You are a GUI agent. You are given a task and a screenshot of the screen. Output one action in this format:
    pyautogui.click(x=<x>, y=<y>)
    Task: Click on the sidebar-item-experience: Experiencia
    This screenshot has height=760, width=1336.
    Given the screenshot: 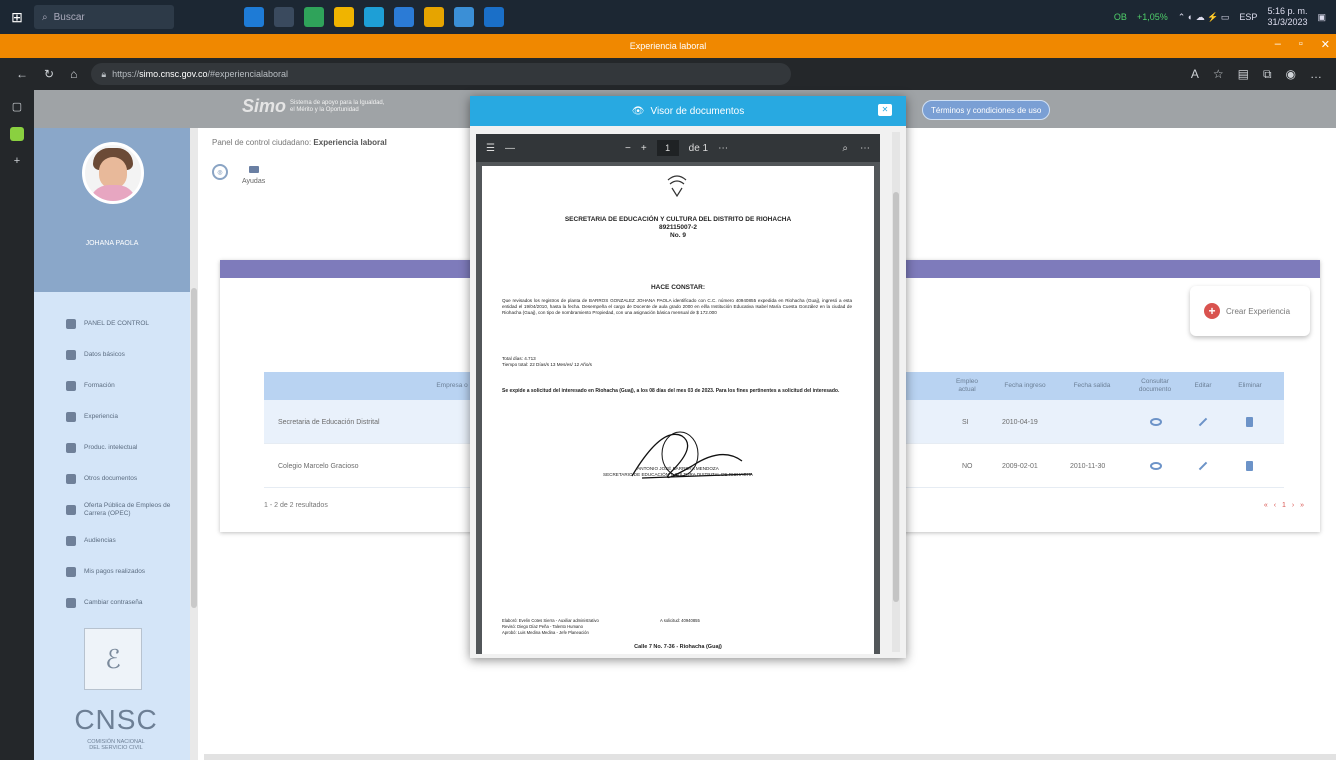 What is the action you would take?
    pyautogui.click(x=112, y=416)
    